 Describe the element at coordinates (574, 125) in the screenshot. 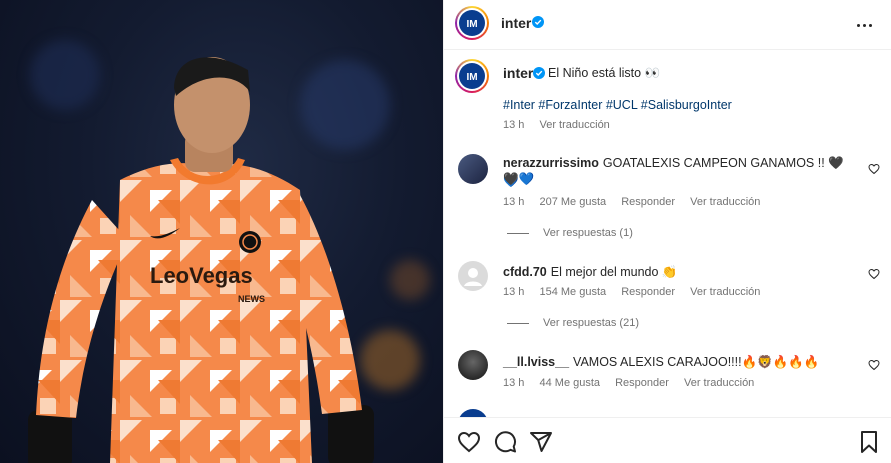

I see `caption-translate: Ver traducción` at that location.